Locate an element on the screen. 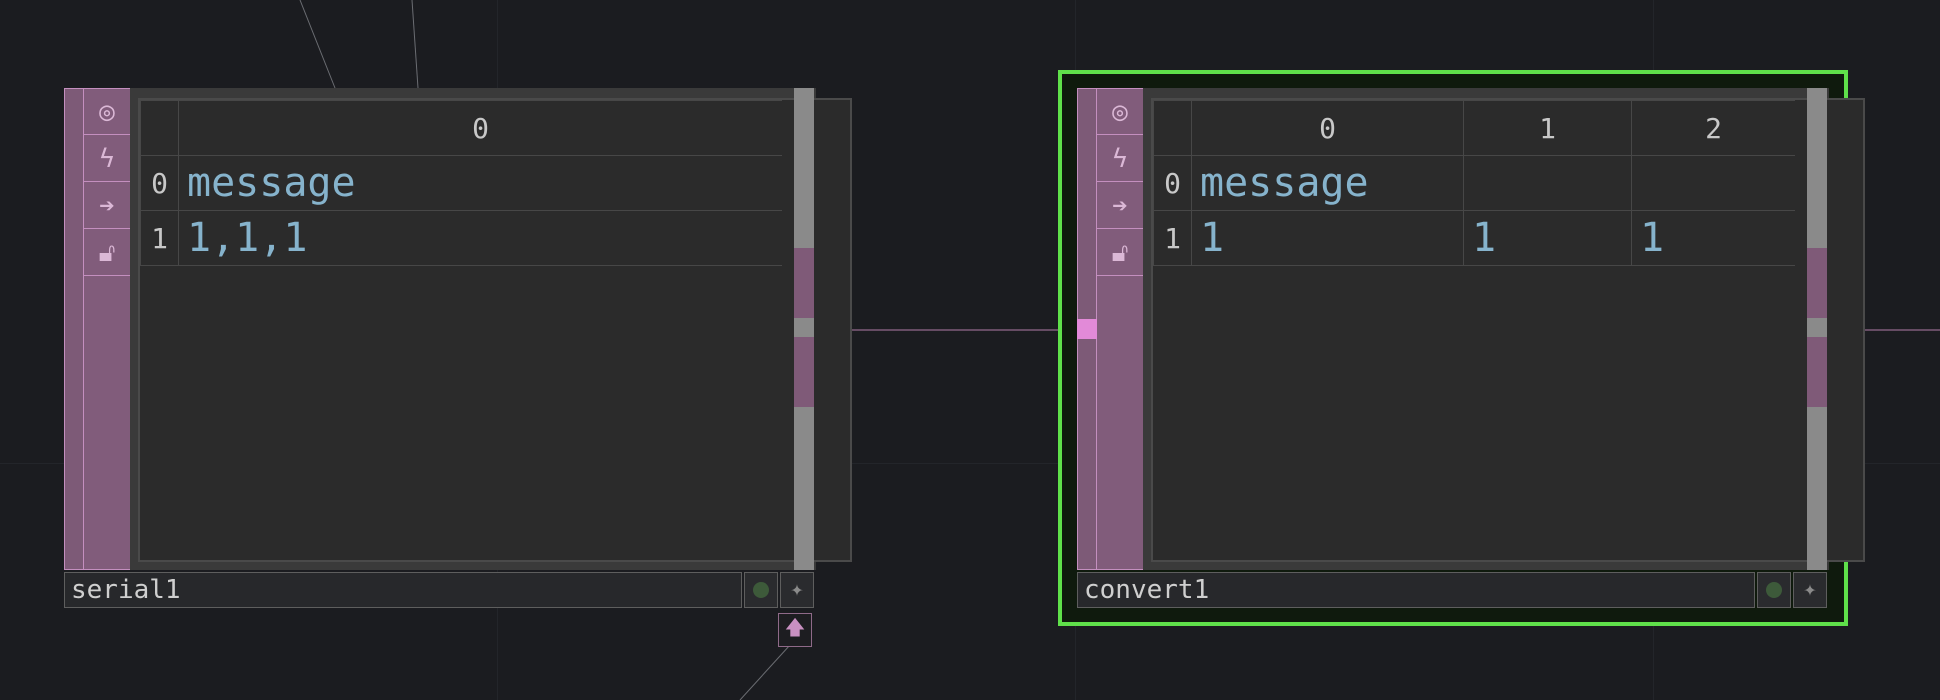 The height and width of the screenshot is (700, 1940). column-header: 2 is located at coordinates (1713, 128).